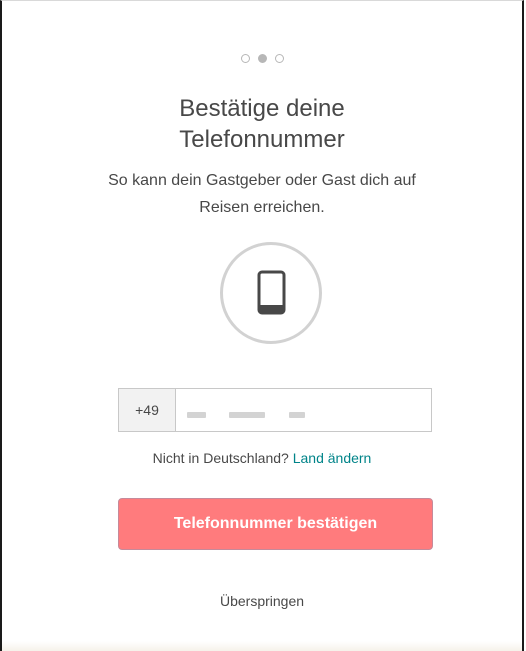 The height and width of the screenshot is (651, 526). What do you see at coordinates (262, 646) in the screenshot?
I see `bottom-fade` at bounding box center [262, 646].